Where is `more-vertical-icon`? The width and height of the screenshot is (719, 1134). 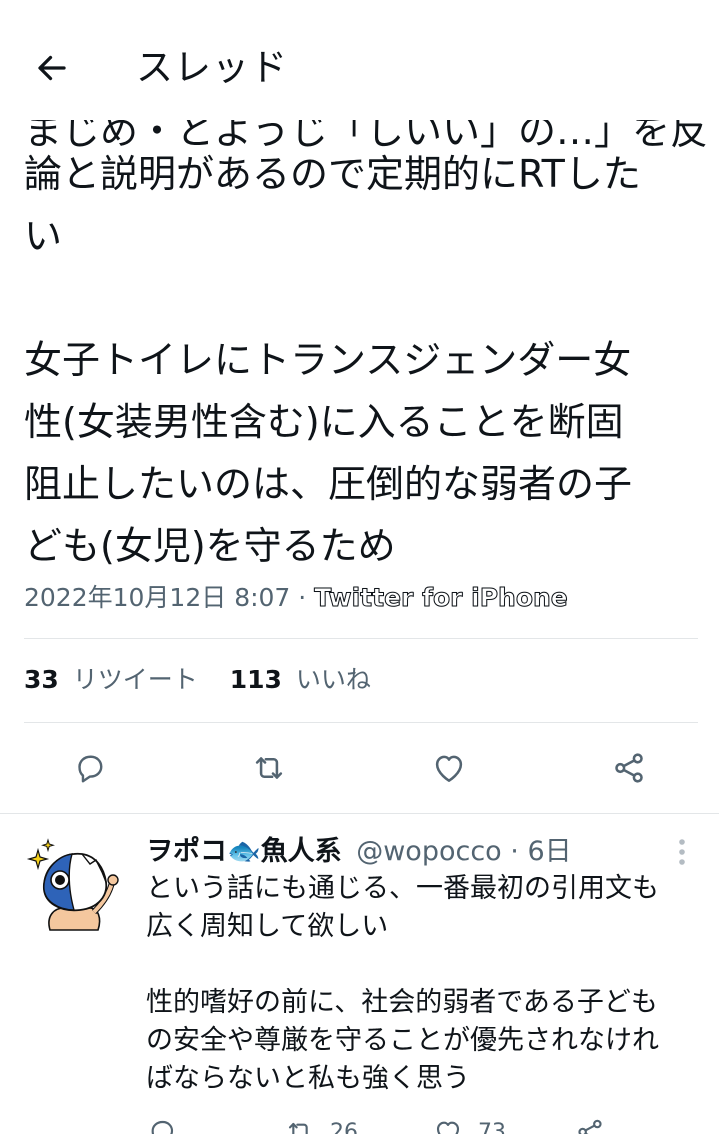
more-vertical-icon is located at coordinates (682, 852).